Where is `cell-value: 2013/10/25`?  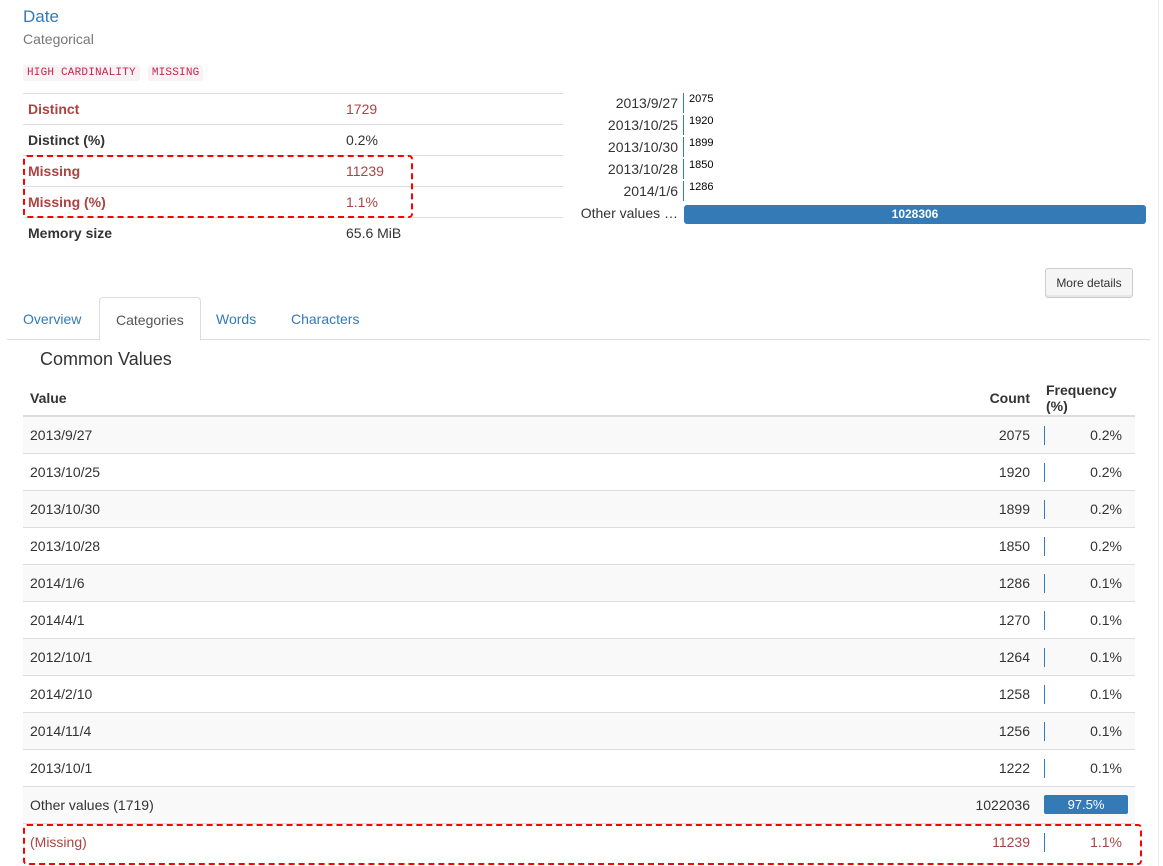 cell-value: 2013/10/25 is located at coordinates (463, 472).